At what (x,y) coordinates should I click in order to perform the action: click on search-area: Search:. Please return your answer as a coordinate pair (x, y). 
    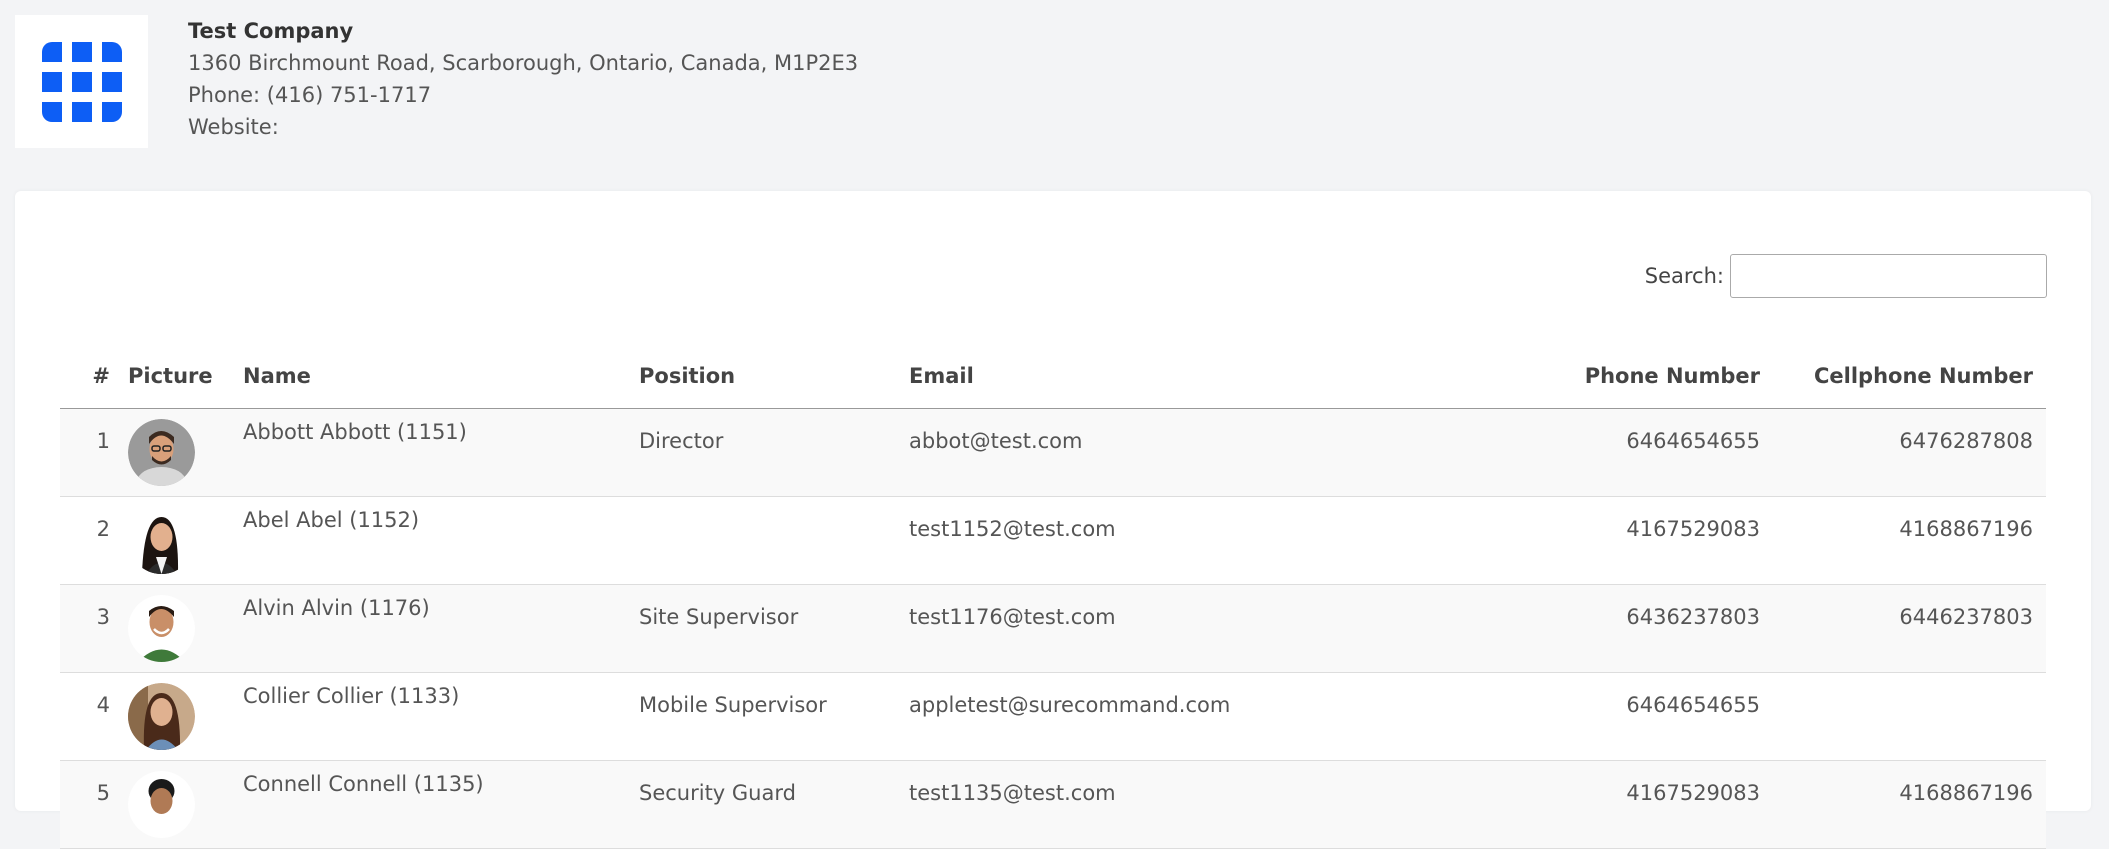
    Looking at the image, I should click on (1846, 276).